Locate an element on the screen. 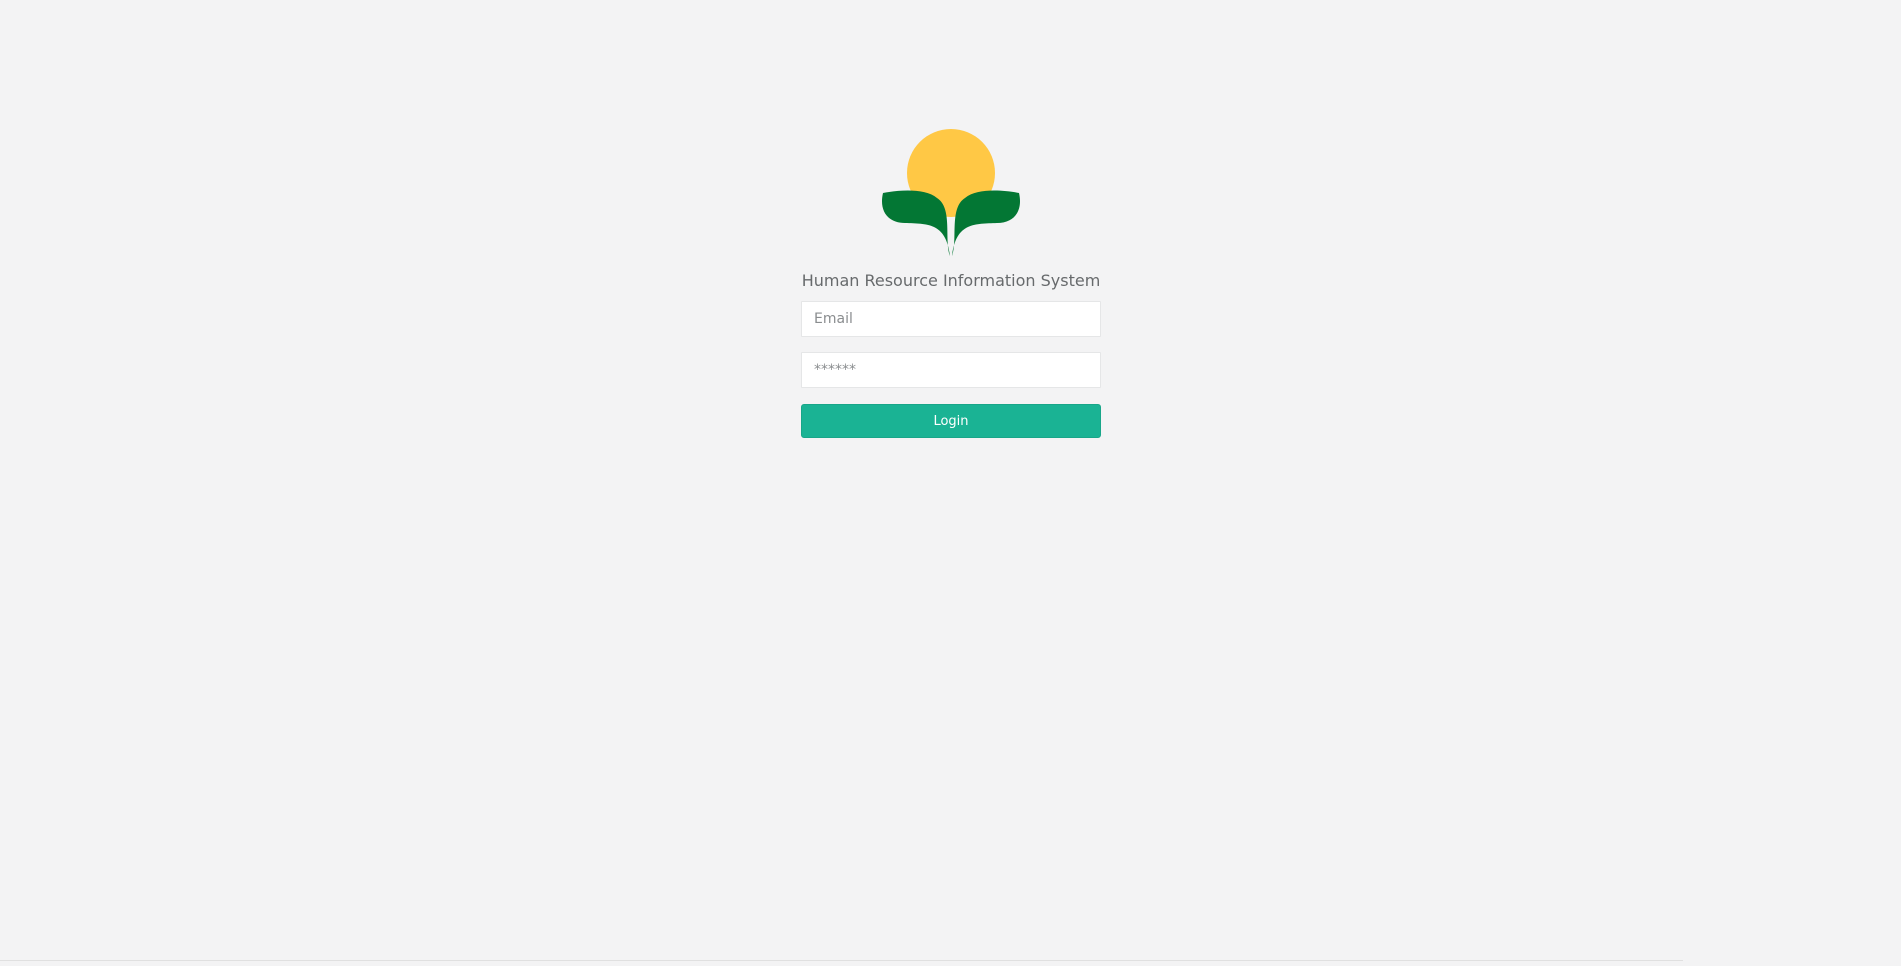 The height and width of the screenshot is (966, 1901). password-field is located at coordinates (951, 370).